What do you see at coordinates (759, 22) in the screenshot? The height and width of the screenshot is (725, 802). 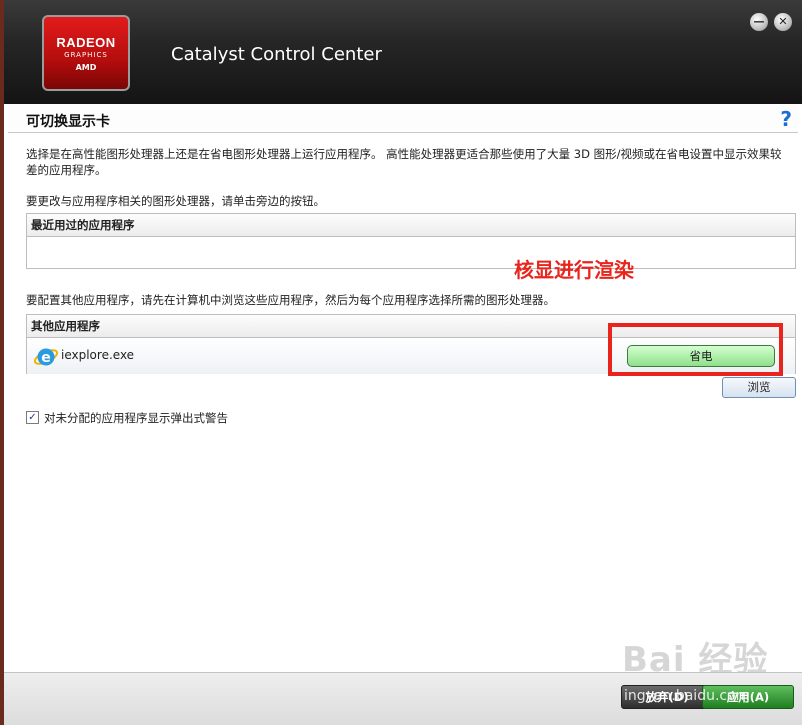 I see `minimize-button: —` at bounding box center [759, 22].